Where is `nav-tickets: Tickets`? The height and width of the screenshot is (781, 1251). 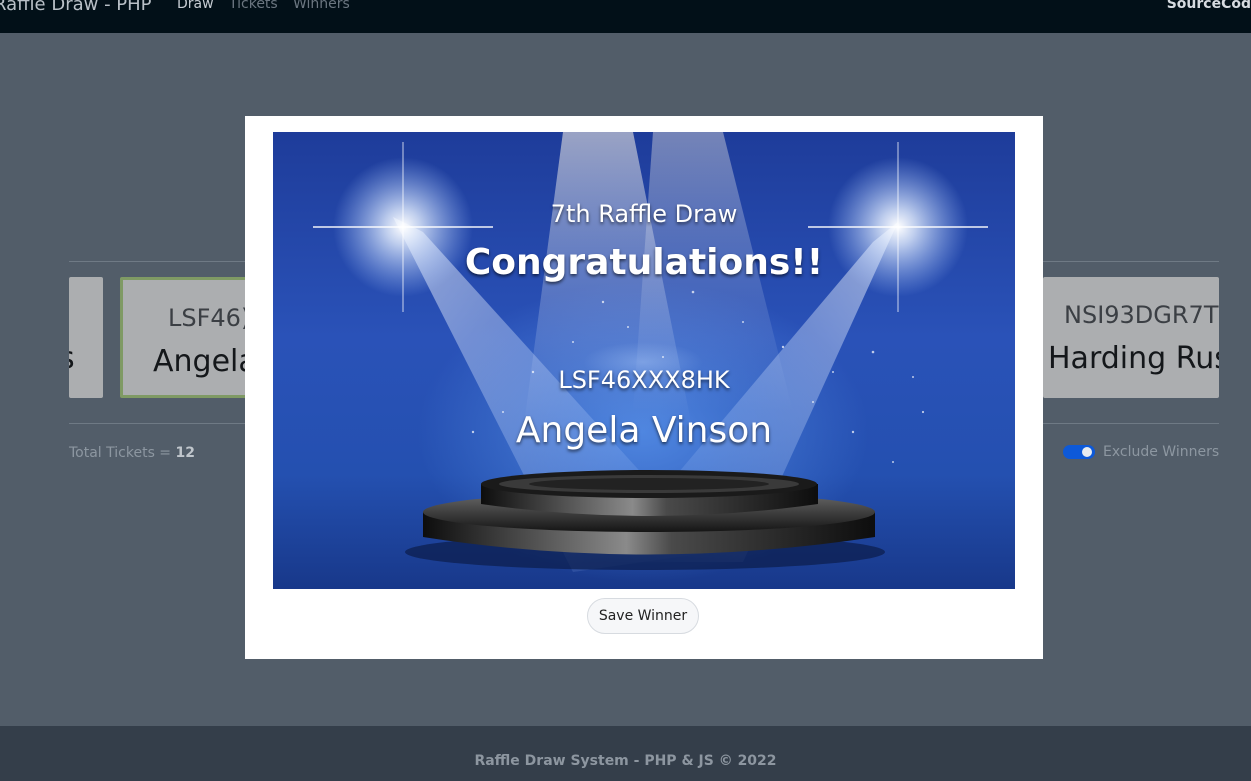 nav-tickets: Tickets is located at coordinates (253, 6).